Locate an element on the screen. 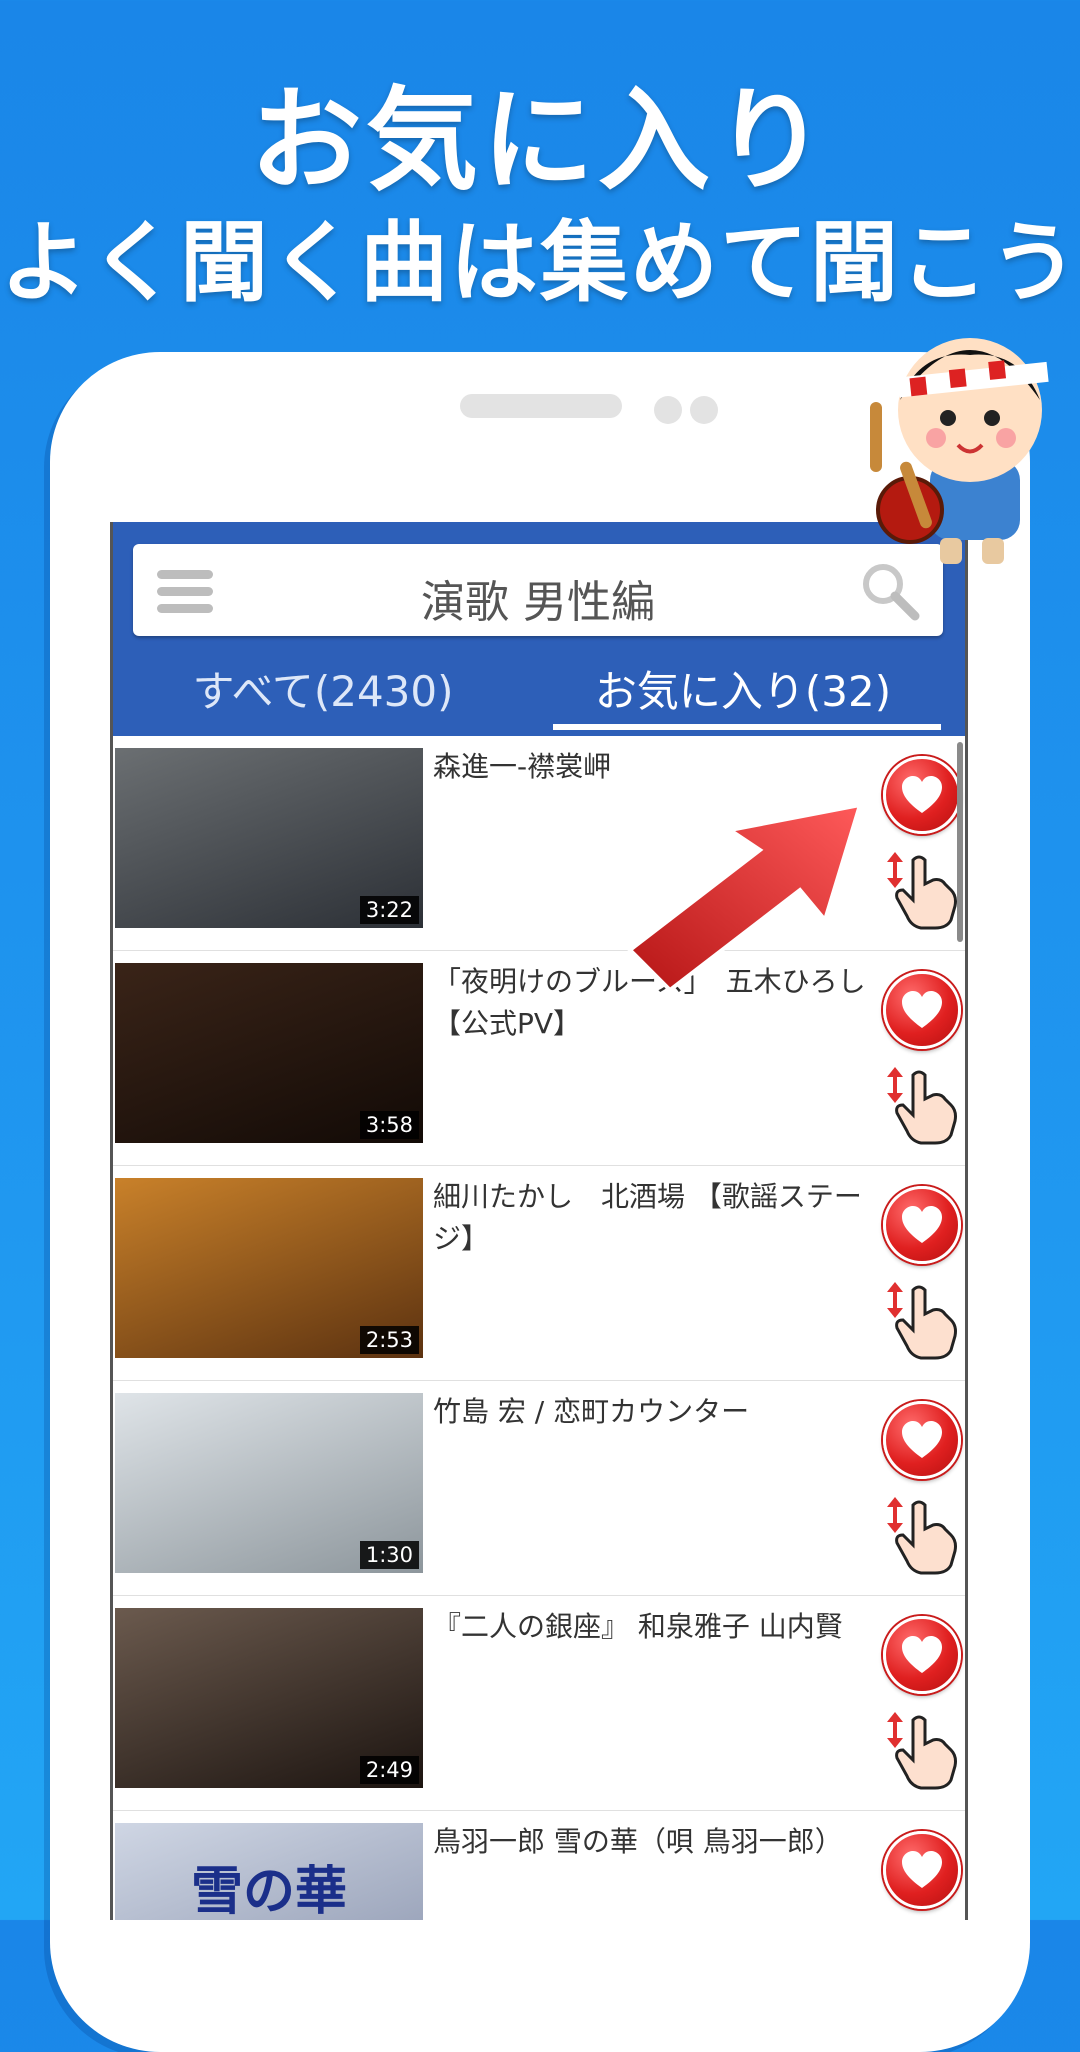 The height and width of the screenshot is (2052, 1080). video-duration: 2:49 is located at coordinates (389, 1770).